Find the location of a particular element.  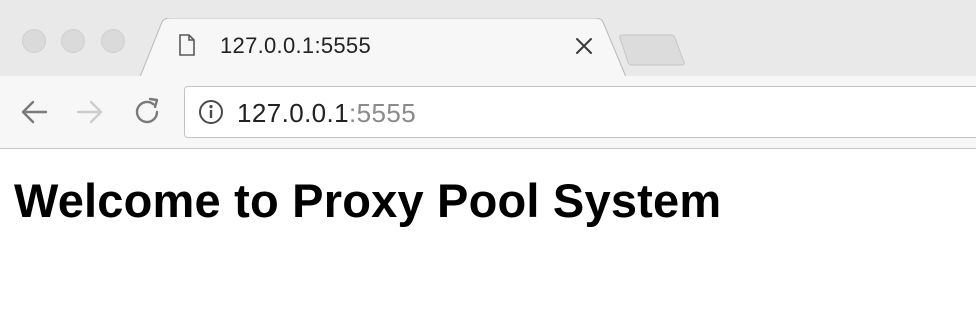

arrow-left-icon is located at coordinates (34, 112).